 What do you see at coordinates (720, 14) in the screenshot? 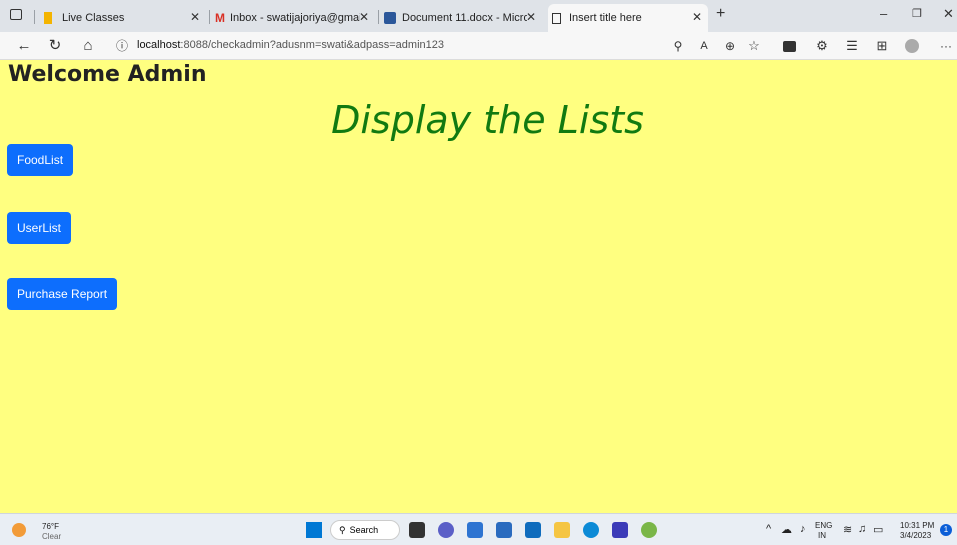
I see `new-tab-icon: +` at bounding box center [720, 14].